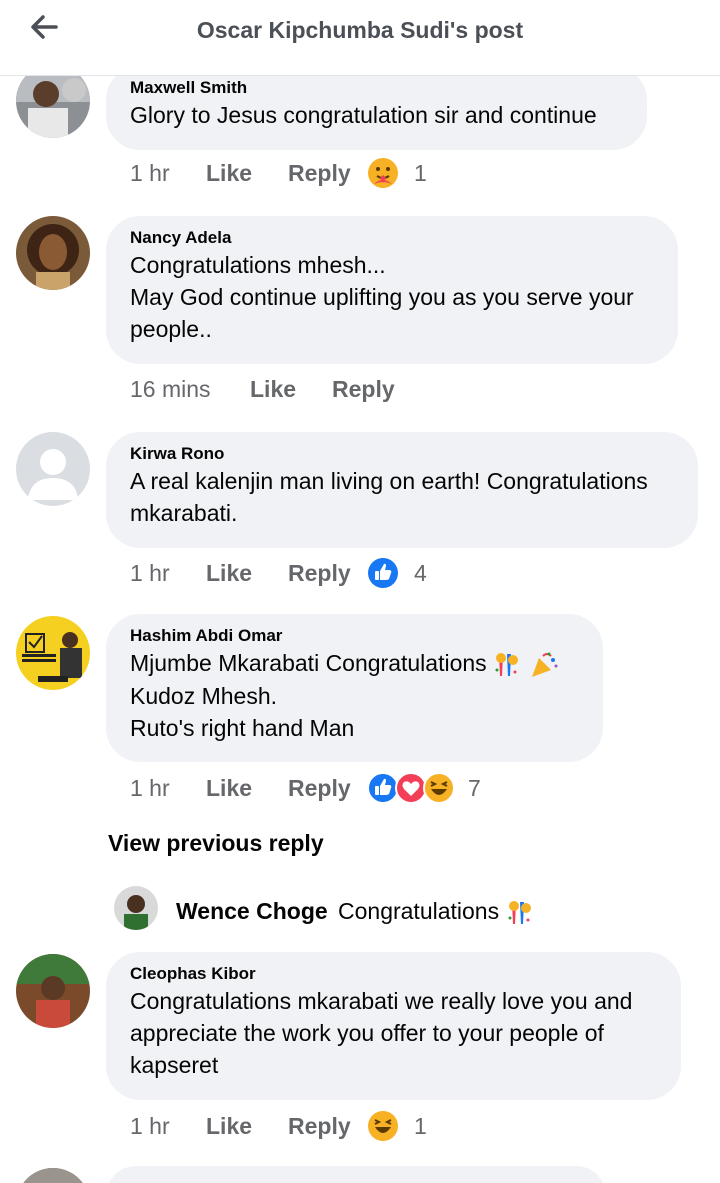  I want to click on default-avatar-icon, so click(53, 469).